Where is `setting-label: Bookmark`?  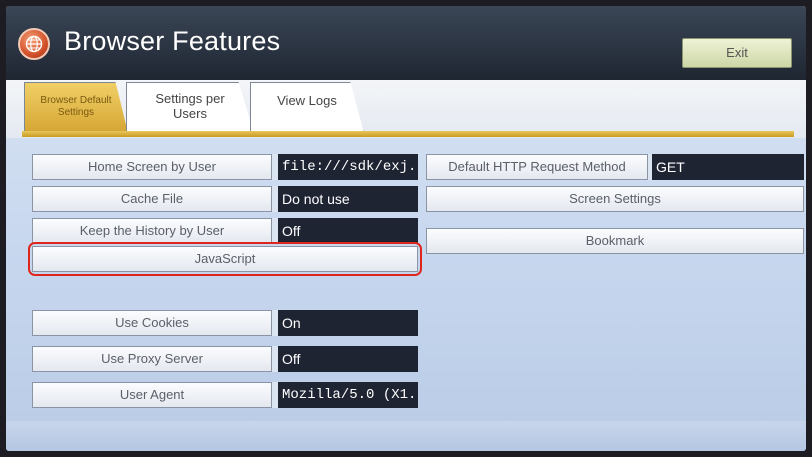
setting-label: Bookmark is located at coordinates (615, 241).